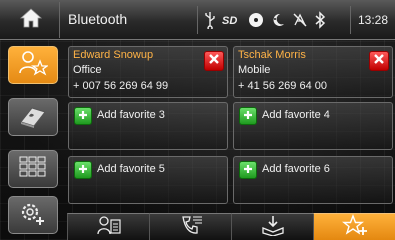 This screenshot has width=395, height=240. What do you see at coordinates (256, 20) in the screenshot?
I see `disc-icon` at bounding box center [256, 20].